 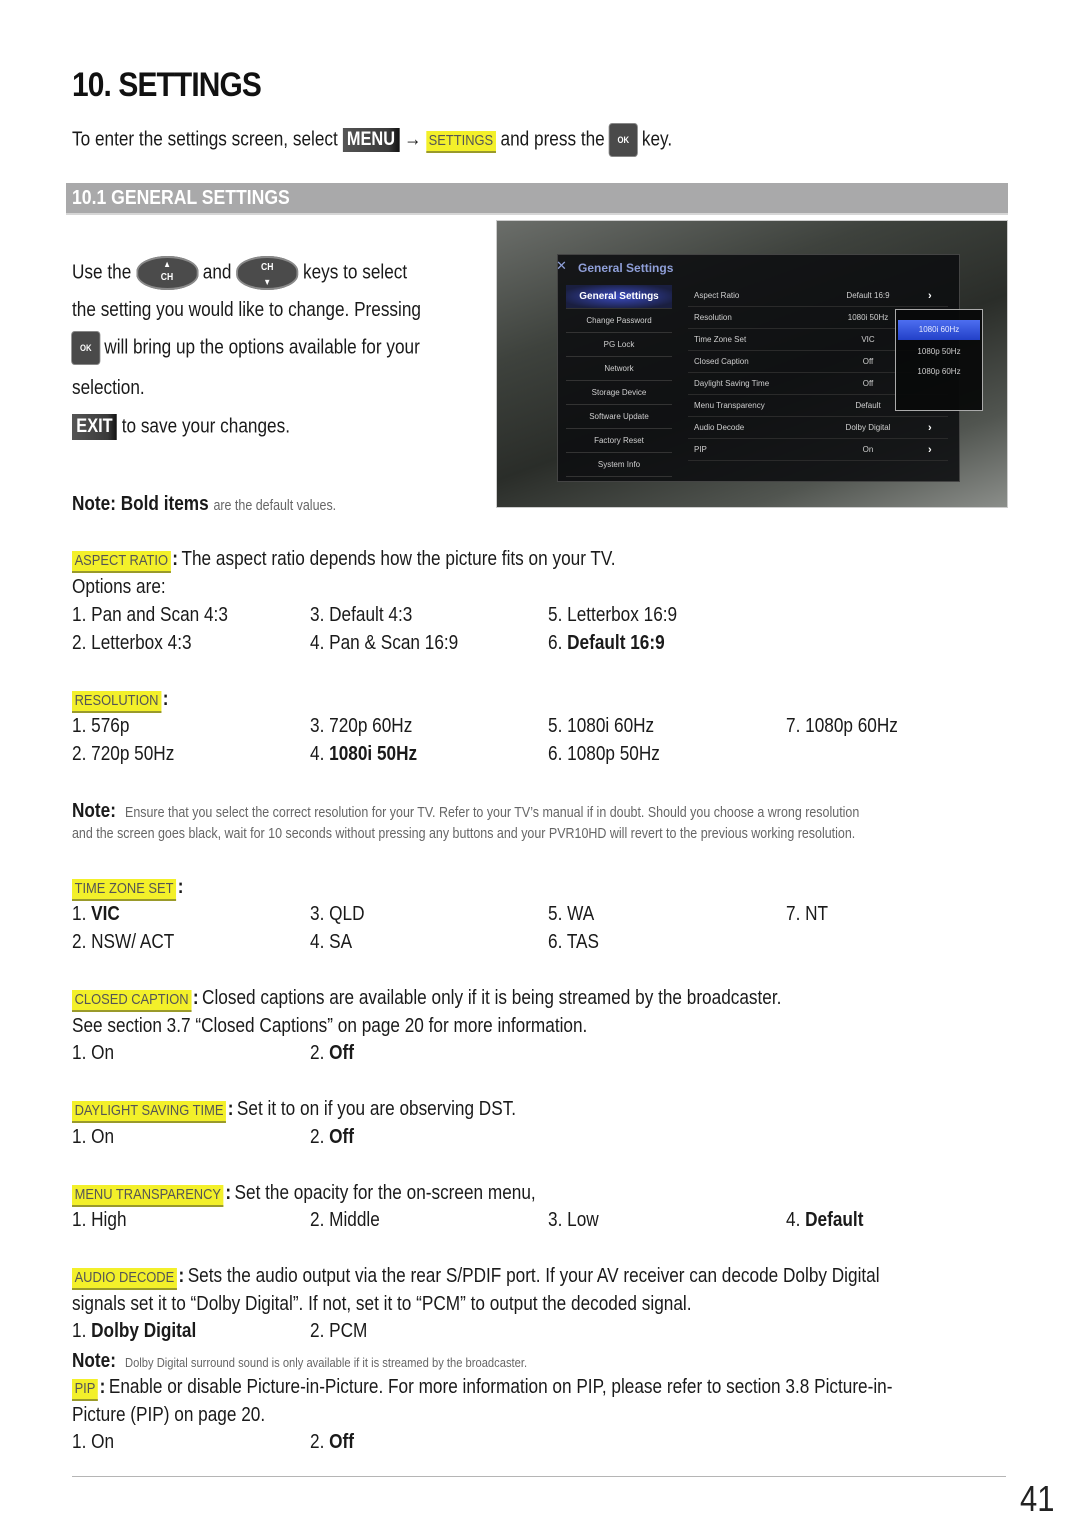 I want to click on tv-setting-key: Menu Transparency, so click(x=729, y=405).